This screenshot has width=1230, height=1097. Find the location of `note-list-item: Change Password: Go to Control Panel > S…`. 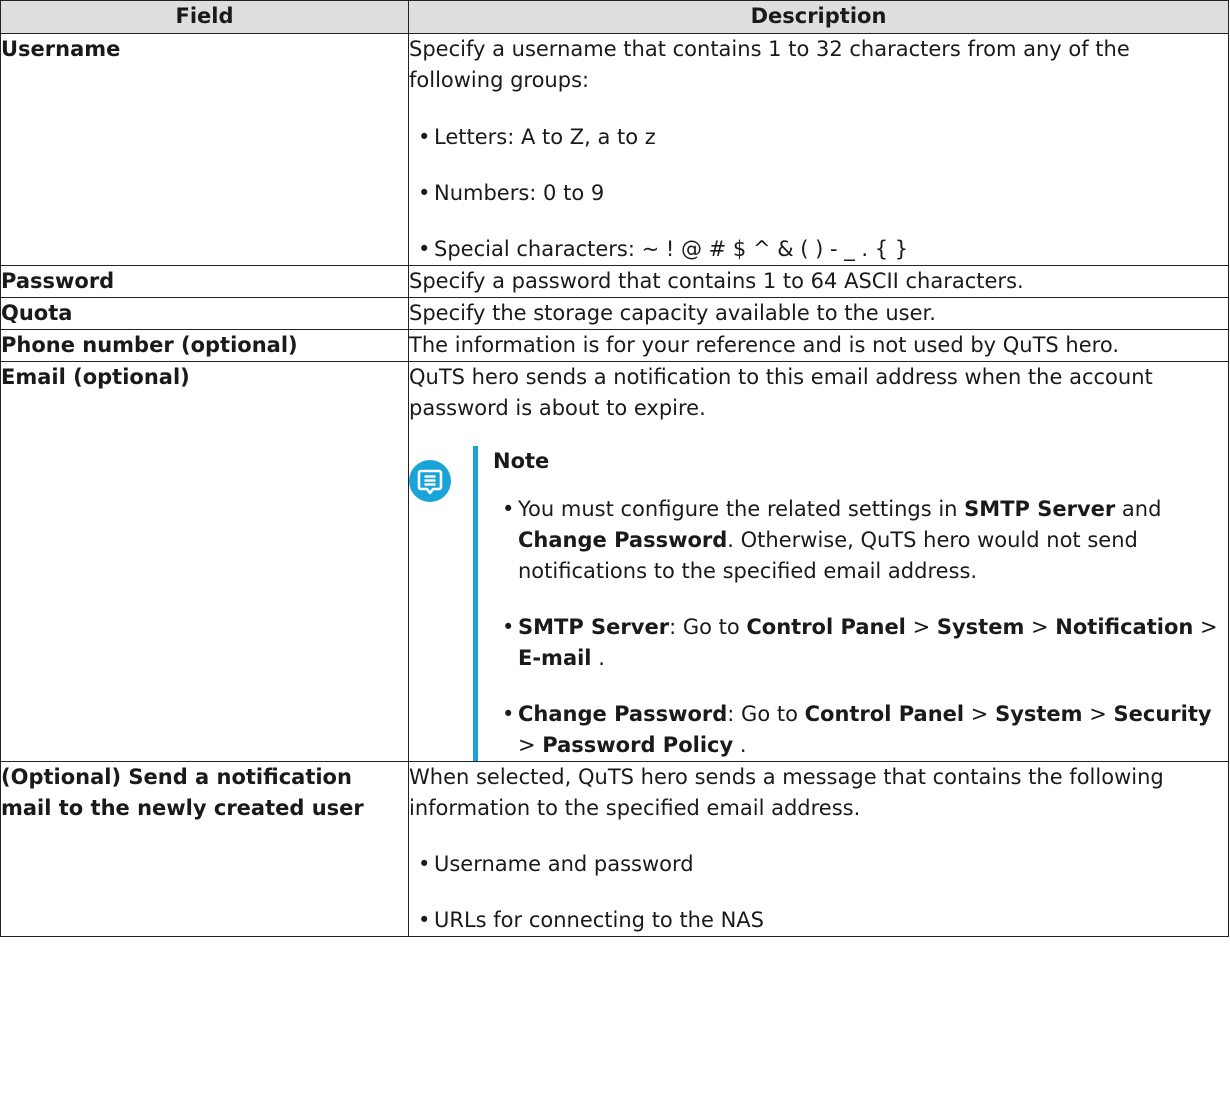

note-list-item: Change Password: Go to Control Panel > S… is located at coordinates (860, 730).